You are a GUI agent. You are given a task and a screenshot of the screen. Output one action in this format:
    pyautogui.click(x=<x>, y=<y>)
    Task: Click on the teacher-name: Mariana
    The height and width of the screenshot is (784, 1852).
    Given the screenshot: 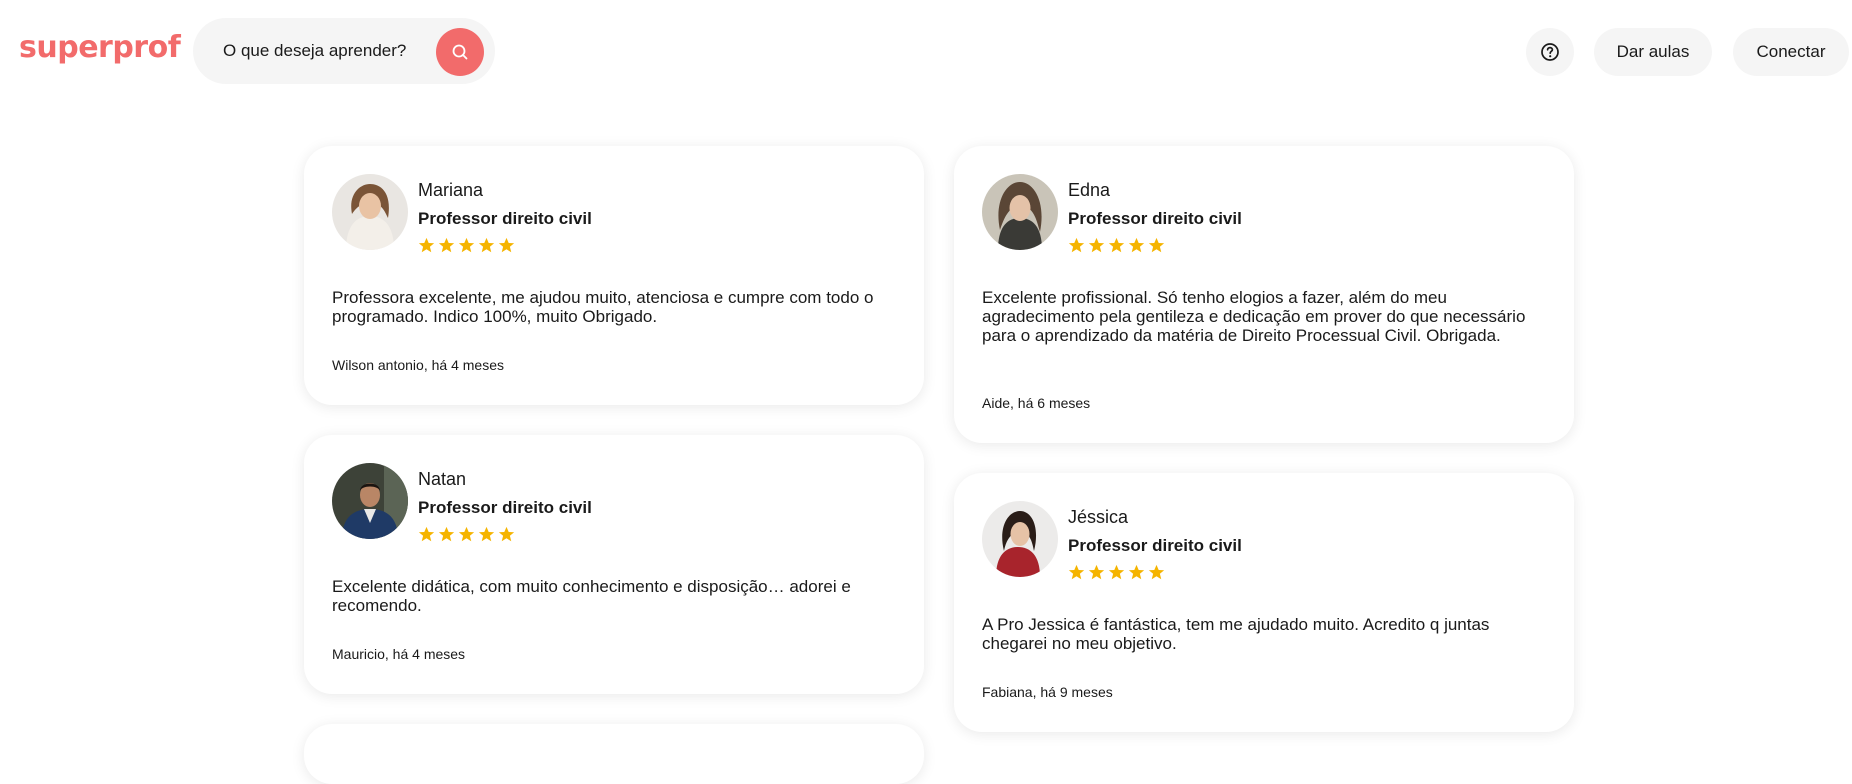 What is the action you would take?
    pyautogui.click(x=450, y=190)
    